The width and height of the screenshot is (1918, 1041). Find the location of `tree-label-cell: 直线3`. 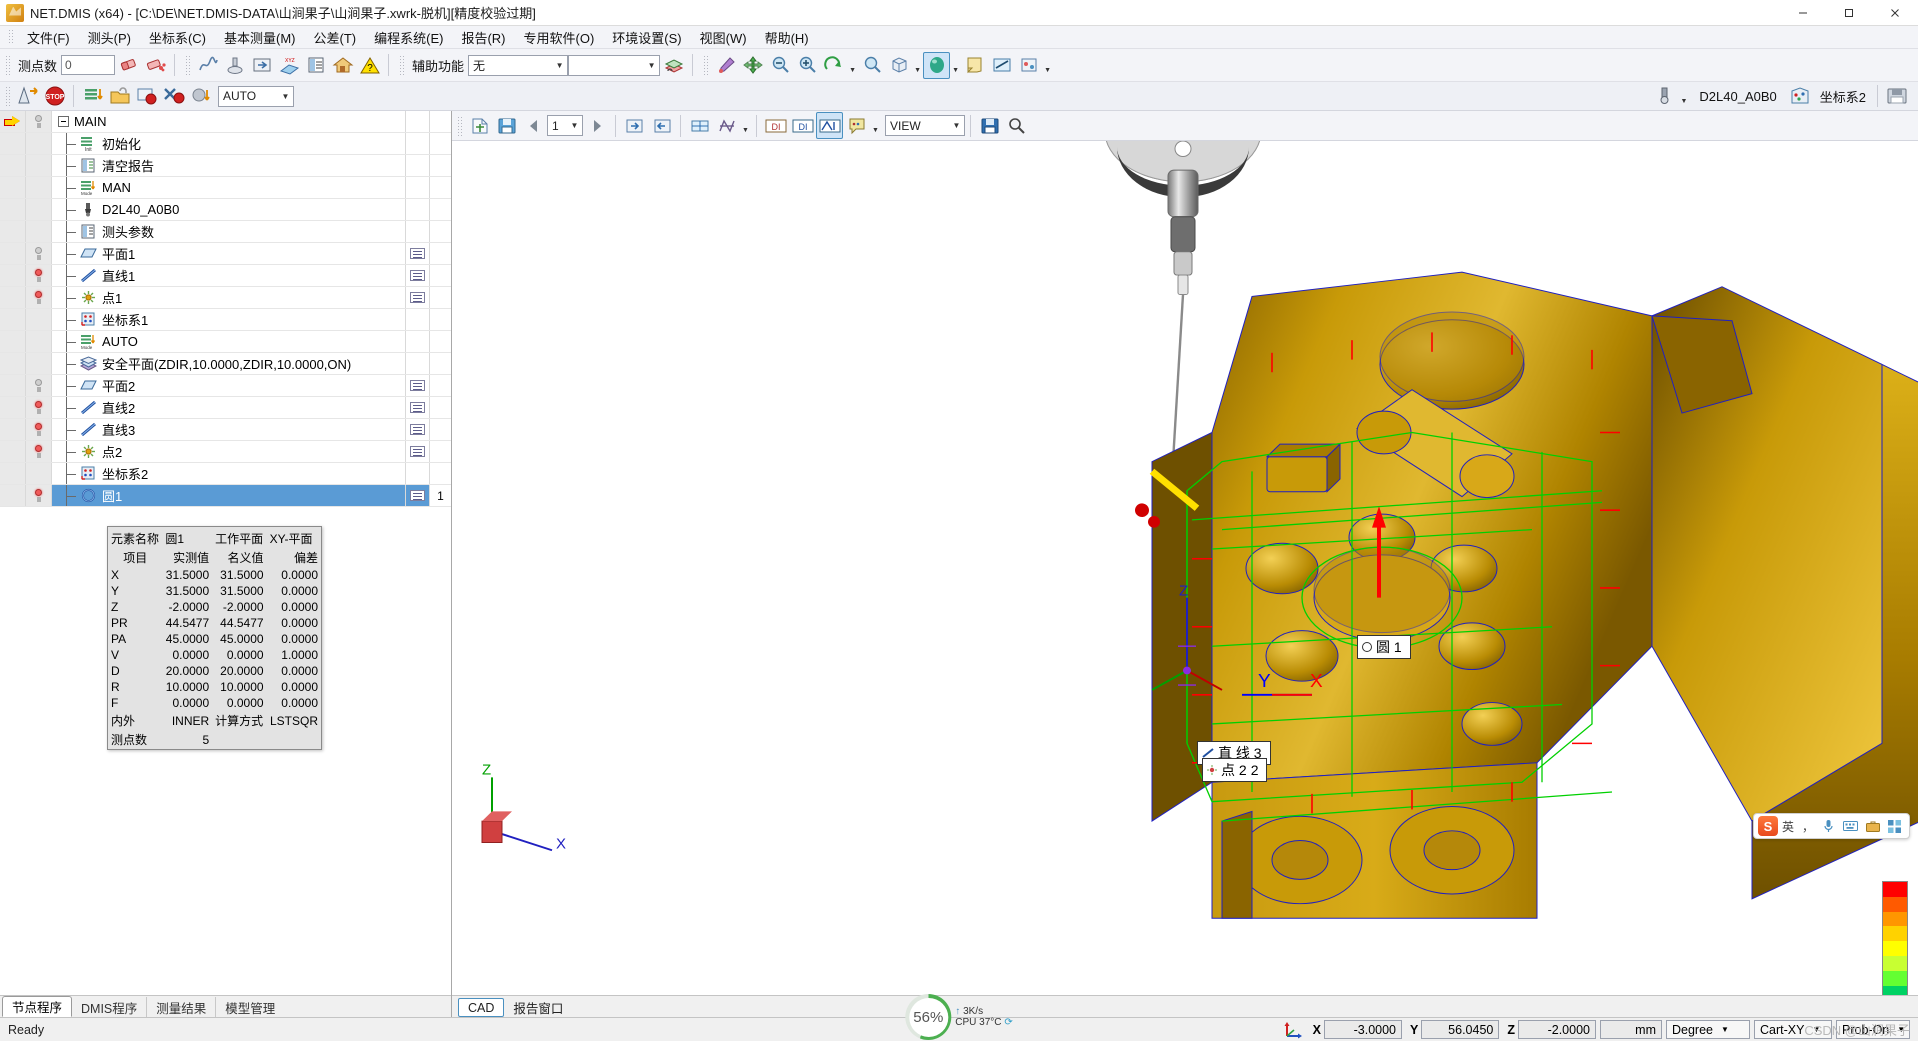

tree-label-cell: 直线3 is located at coordinates (228, 429).